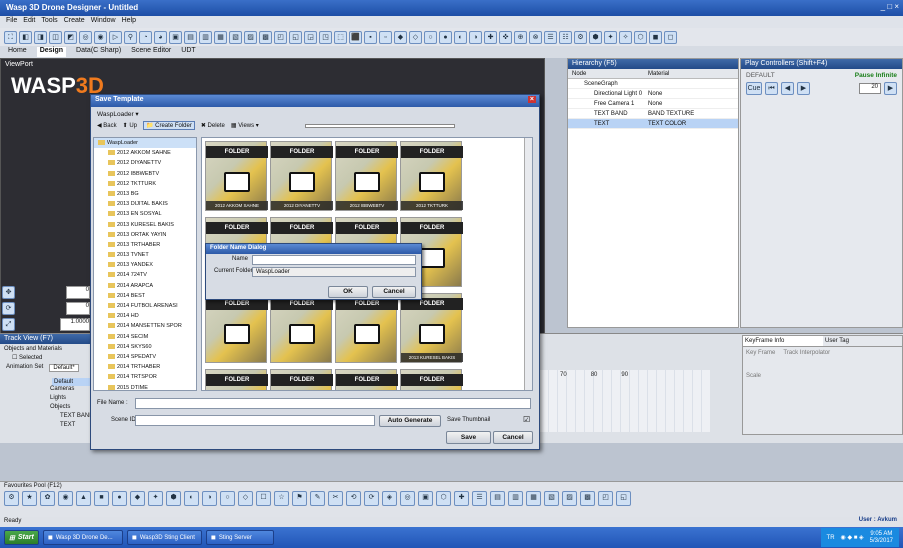  What do you see at coordinates (280, 37) in the screenshot?
I see `toolbar-tool-icon: ◰` at bounding box center [280, 37].